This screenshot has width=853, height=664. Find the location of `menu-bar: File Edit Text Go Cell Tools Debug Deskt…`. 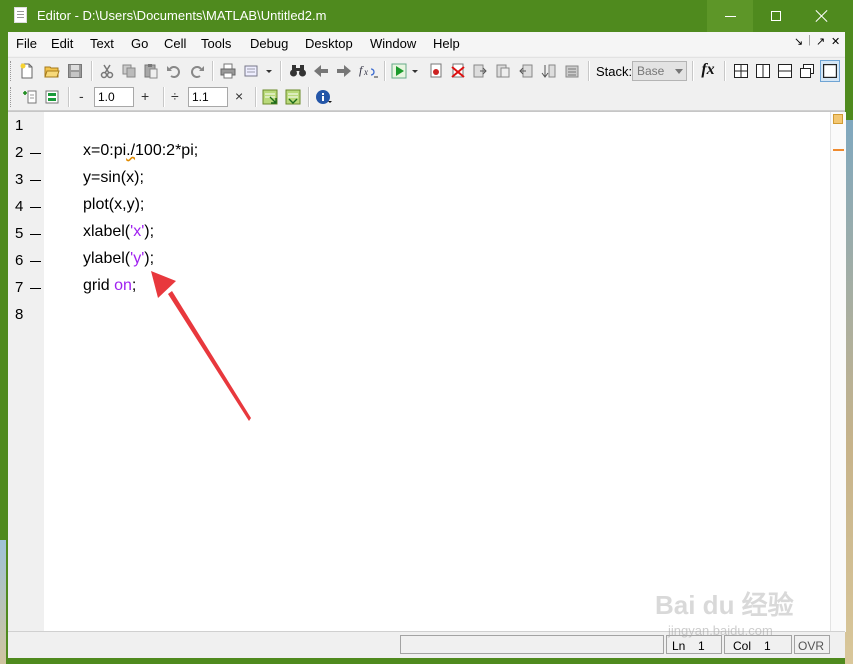

menu-bar: File Edit Text Go Cell Tools Debug Deskt… is located at coordinates (426, 44).